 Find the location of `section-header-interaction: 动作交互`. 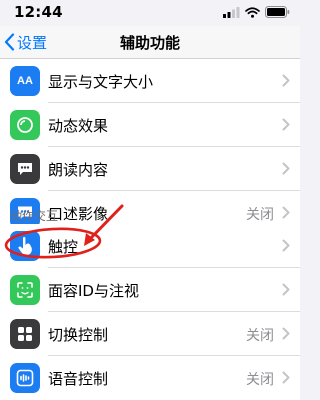

section-header-interaction: 动作交互 is located at coordinates (34, 216).